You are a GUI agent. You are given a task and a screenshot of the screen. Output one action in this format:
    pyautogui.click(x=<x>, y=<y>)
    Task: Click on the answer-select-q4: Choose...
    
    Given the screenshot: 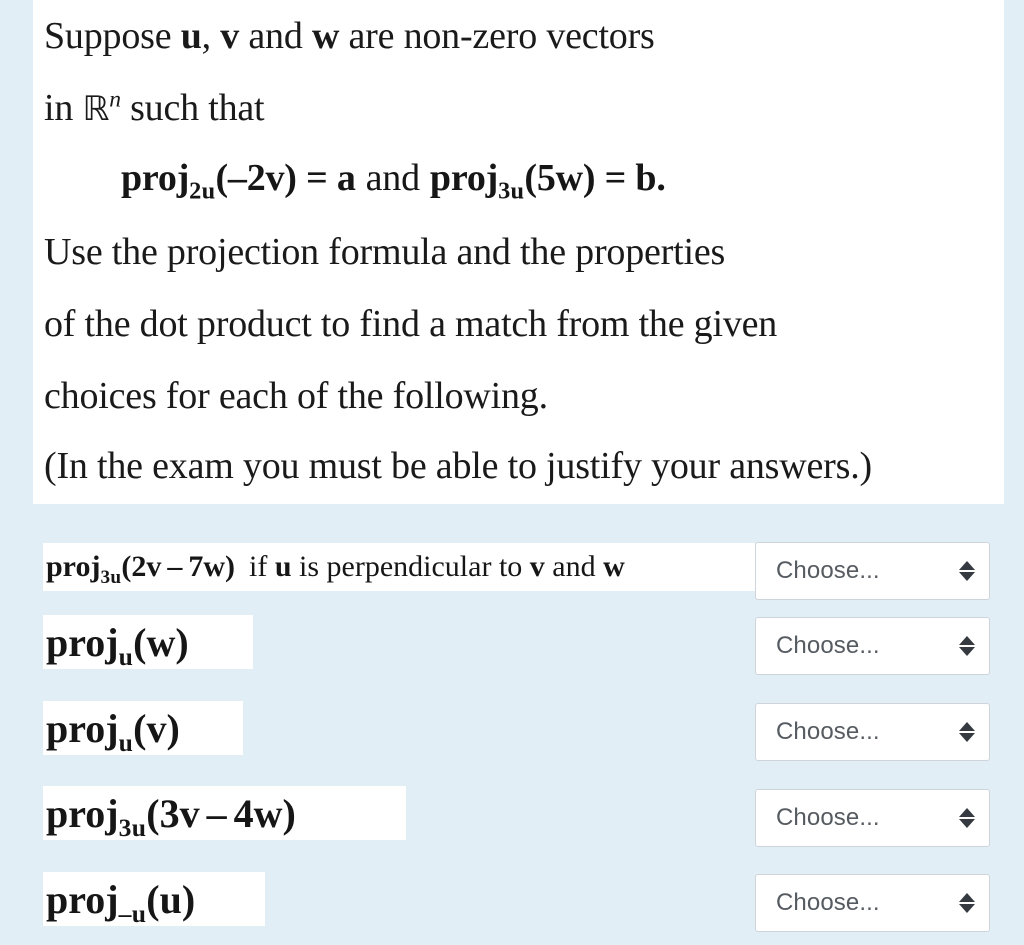 What is the action you would take?
    pyautogui.click(x=872, y=818)
    